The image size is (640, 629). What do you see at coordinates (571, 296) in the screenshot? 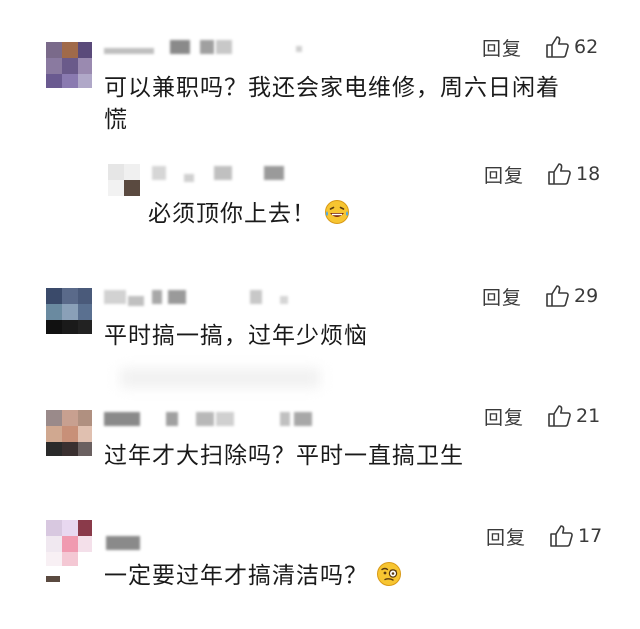
I see `like-button: 29` at bounding box center [571, 296].